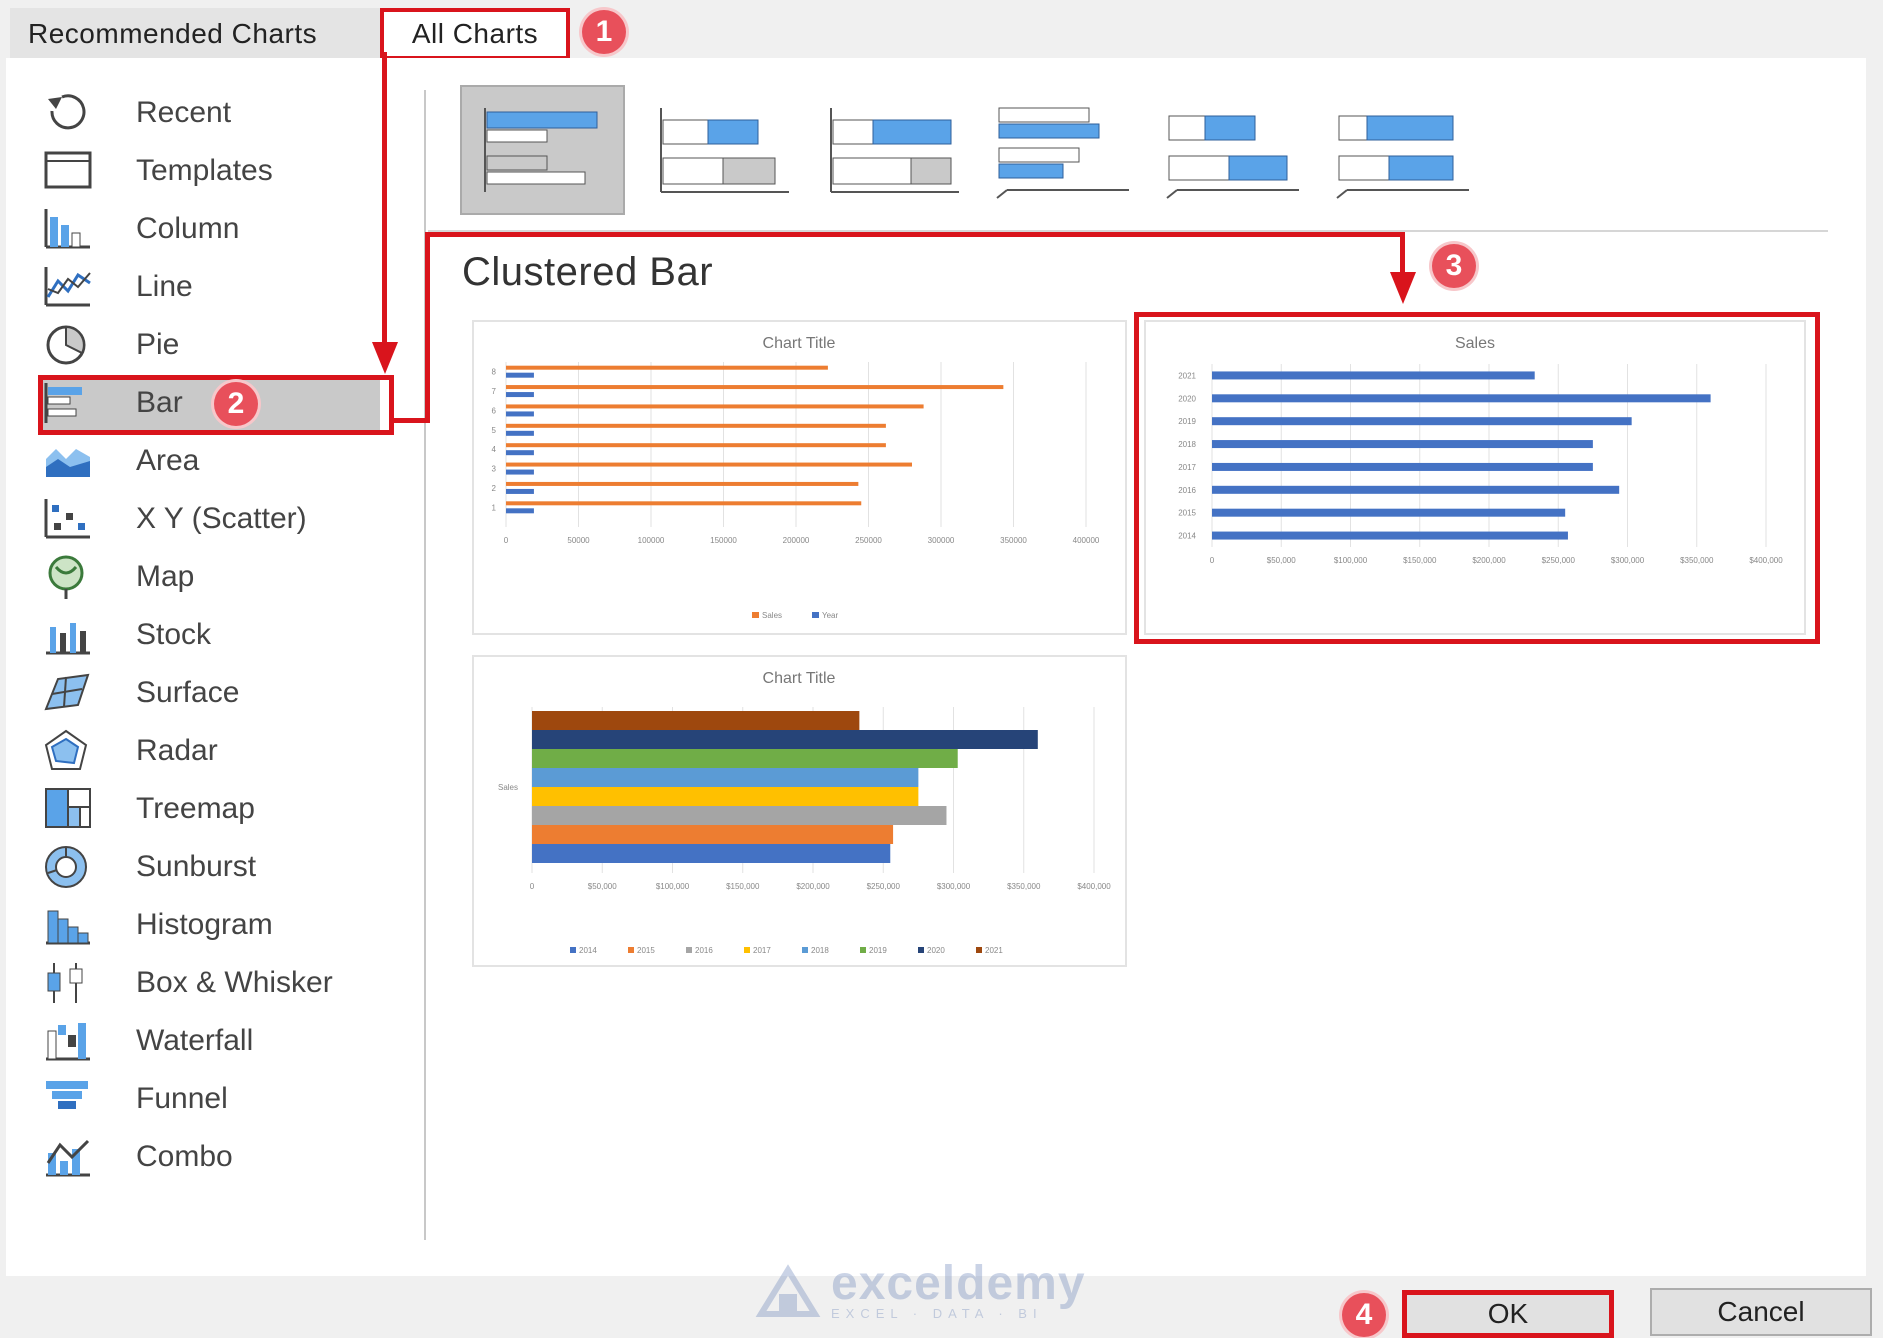  What do you see at coordinates (164, 286) in the screenshot?
I see `nav-item-label: Line` at bounding box center [164, 286].